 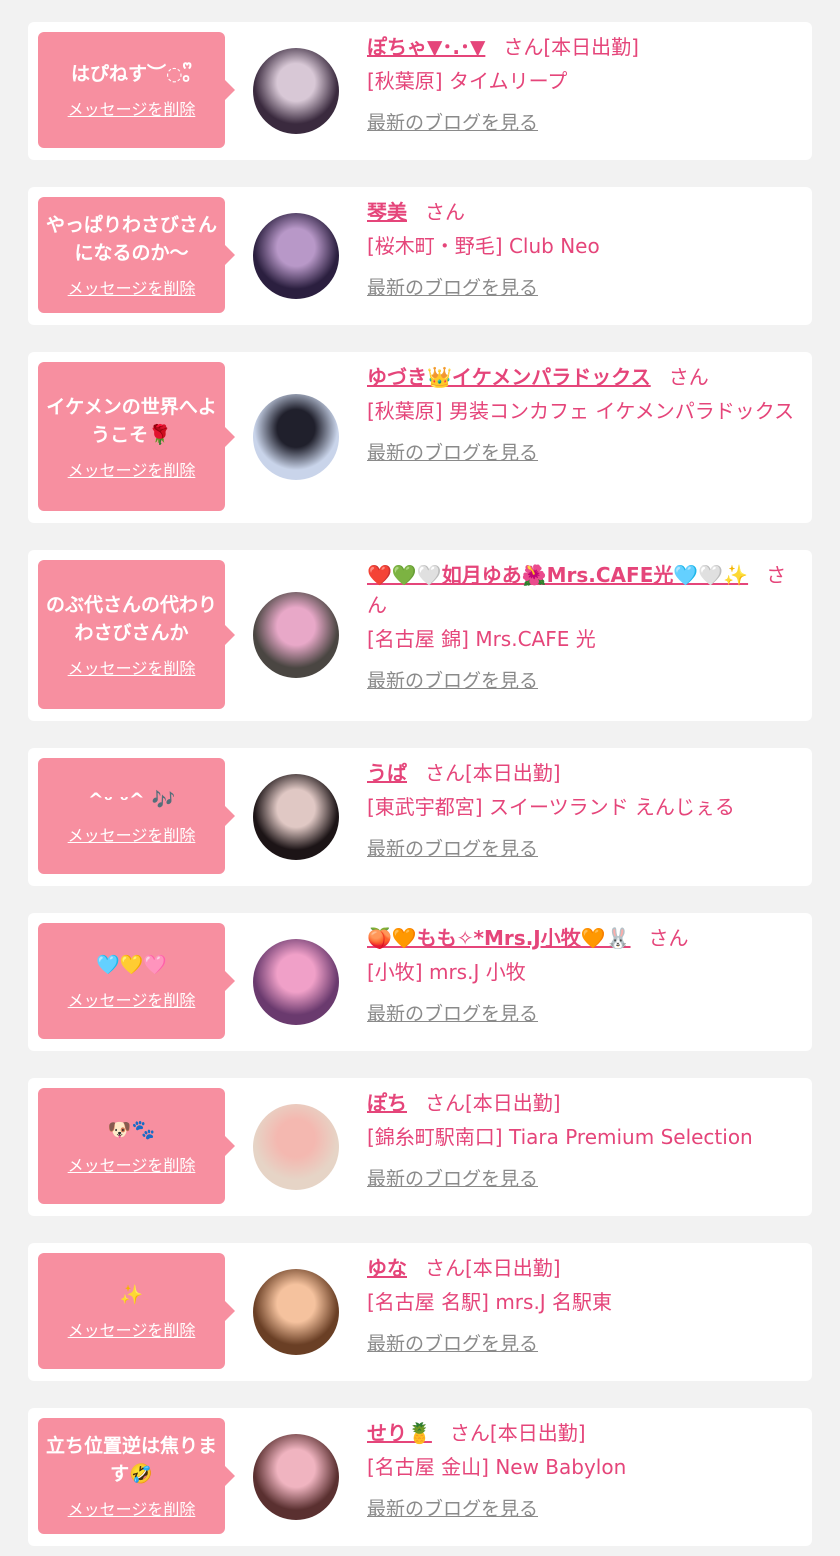 I want to click on message-text: 🩵💛🩷, so click(x=131, y=965).